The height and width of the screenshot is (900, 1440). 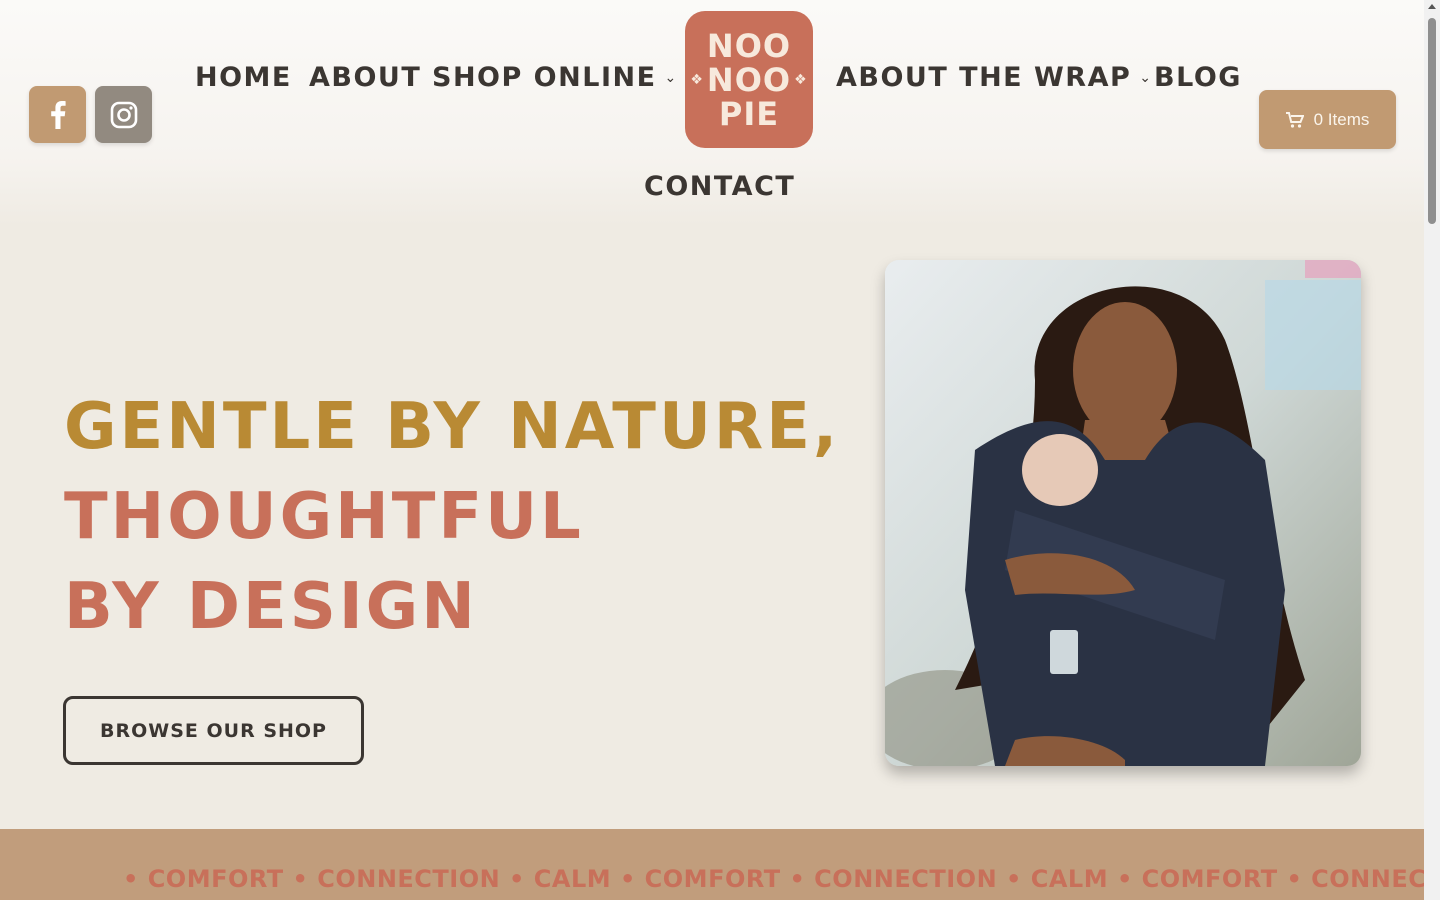 I want to click on cart-button: 0 Items, so click(x=1327, y=119).